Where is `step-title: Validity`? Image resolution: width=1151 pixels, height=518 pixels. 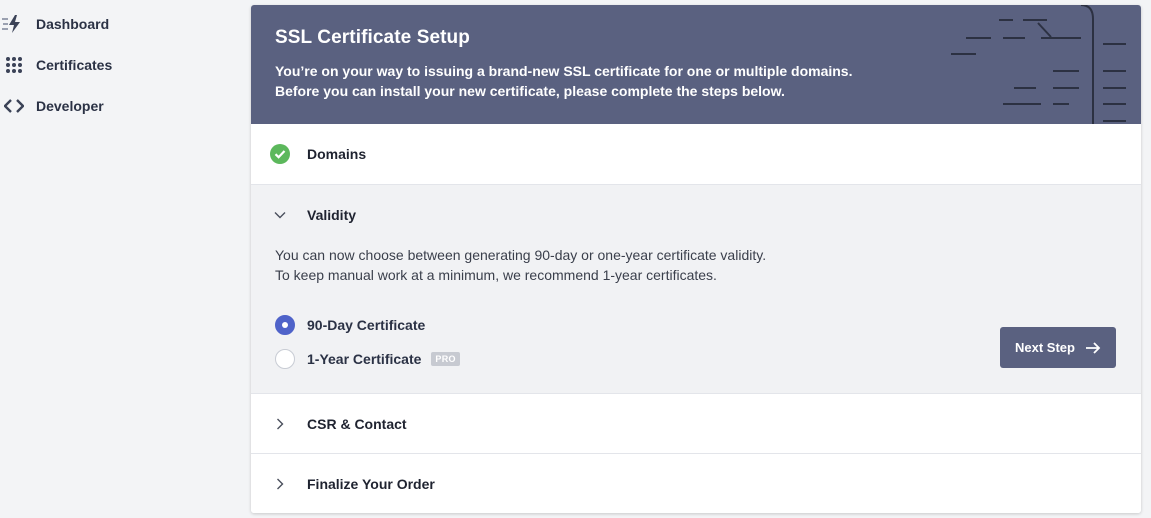 step-title: Validity is located at coordinates (332, 215).